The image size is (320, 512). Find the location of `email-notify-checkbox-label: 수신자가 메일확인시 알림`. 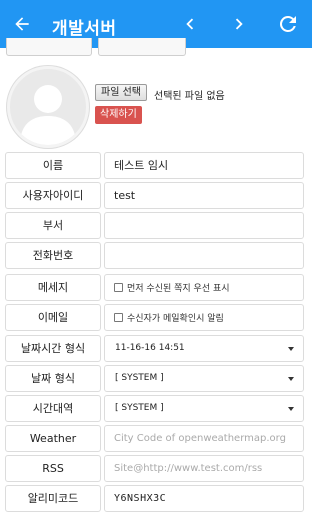

email-notify-checkbox-label: 수신자가 메일확인시 알림 is located at coordinates (175, 319).